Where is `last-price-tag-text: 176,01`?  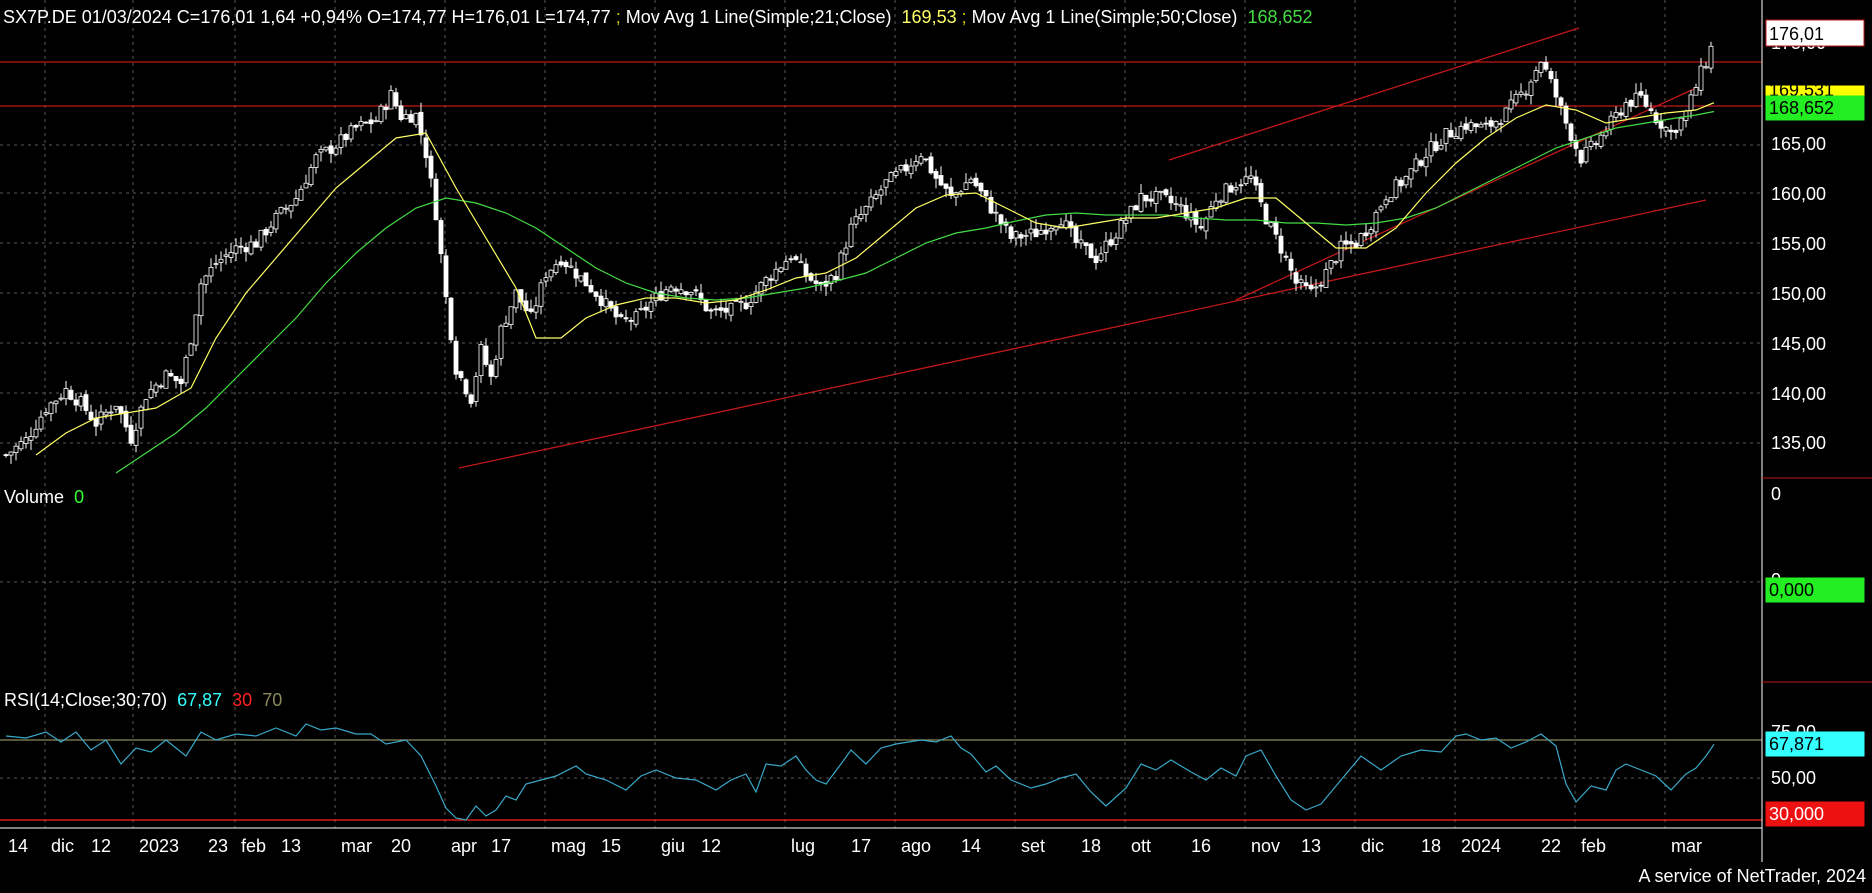 last-price-tag-text: 176,01 is located at coordinates (1796, 34).